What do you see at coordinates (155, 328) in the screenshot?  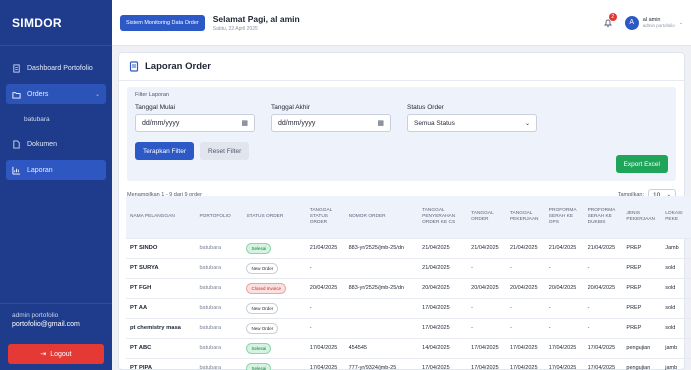 I see `customer-name-cell: pt chemistry masa` at bounding box center [155, 328].